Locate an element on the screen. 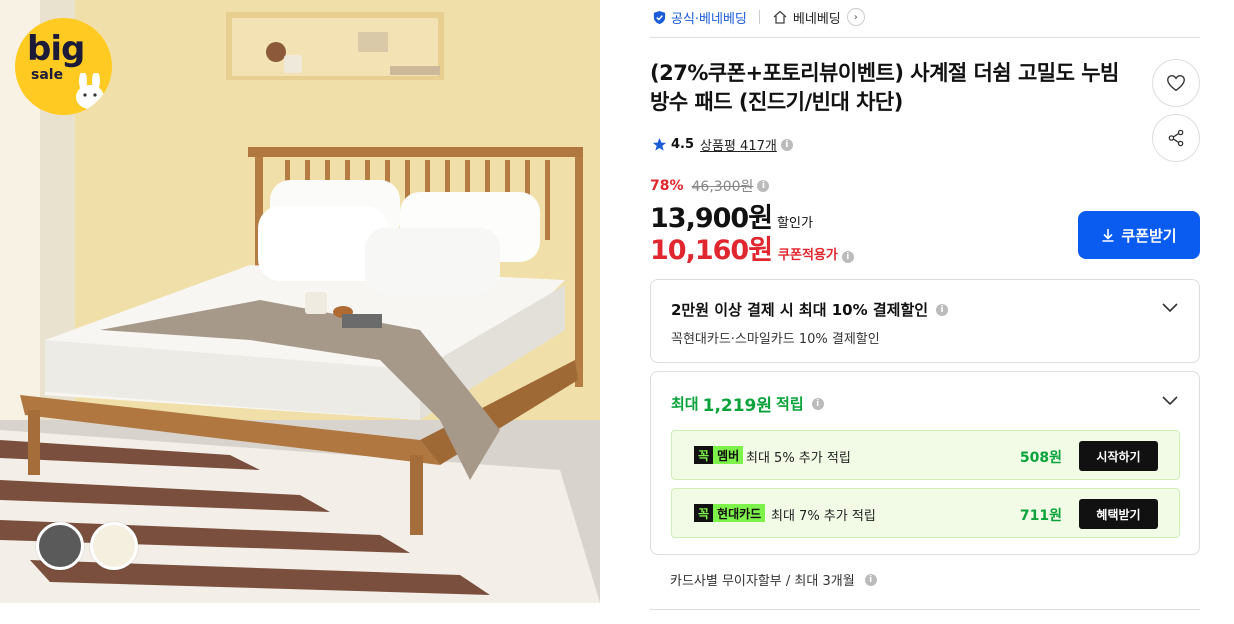 The width and height of the screenshot is (1234, 624). share-icon is located at coordinates (1176, 138).